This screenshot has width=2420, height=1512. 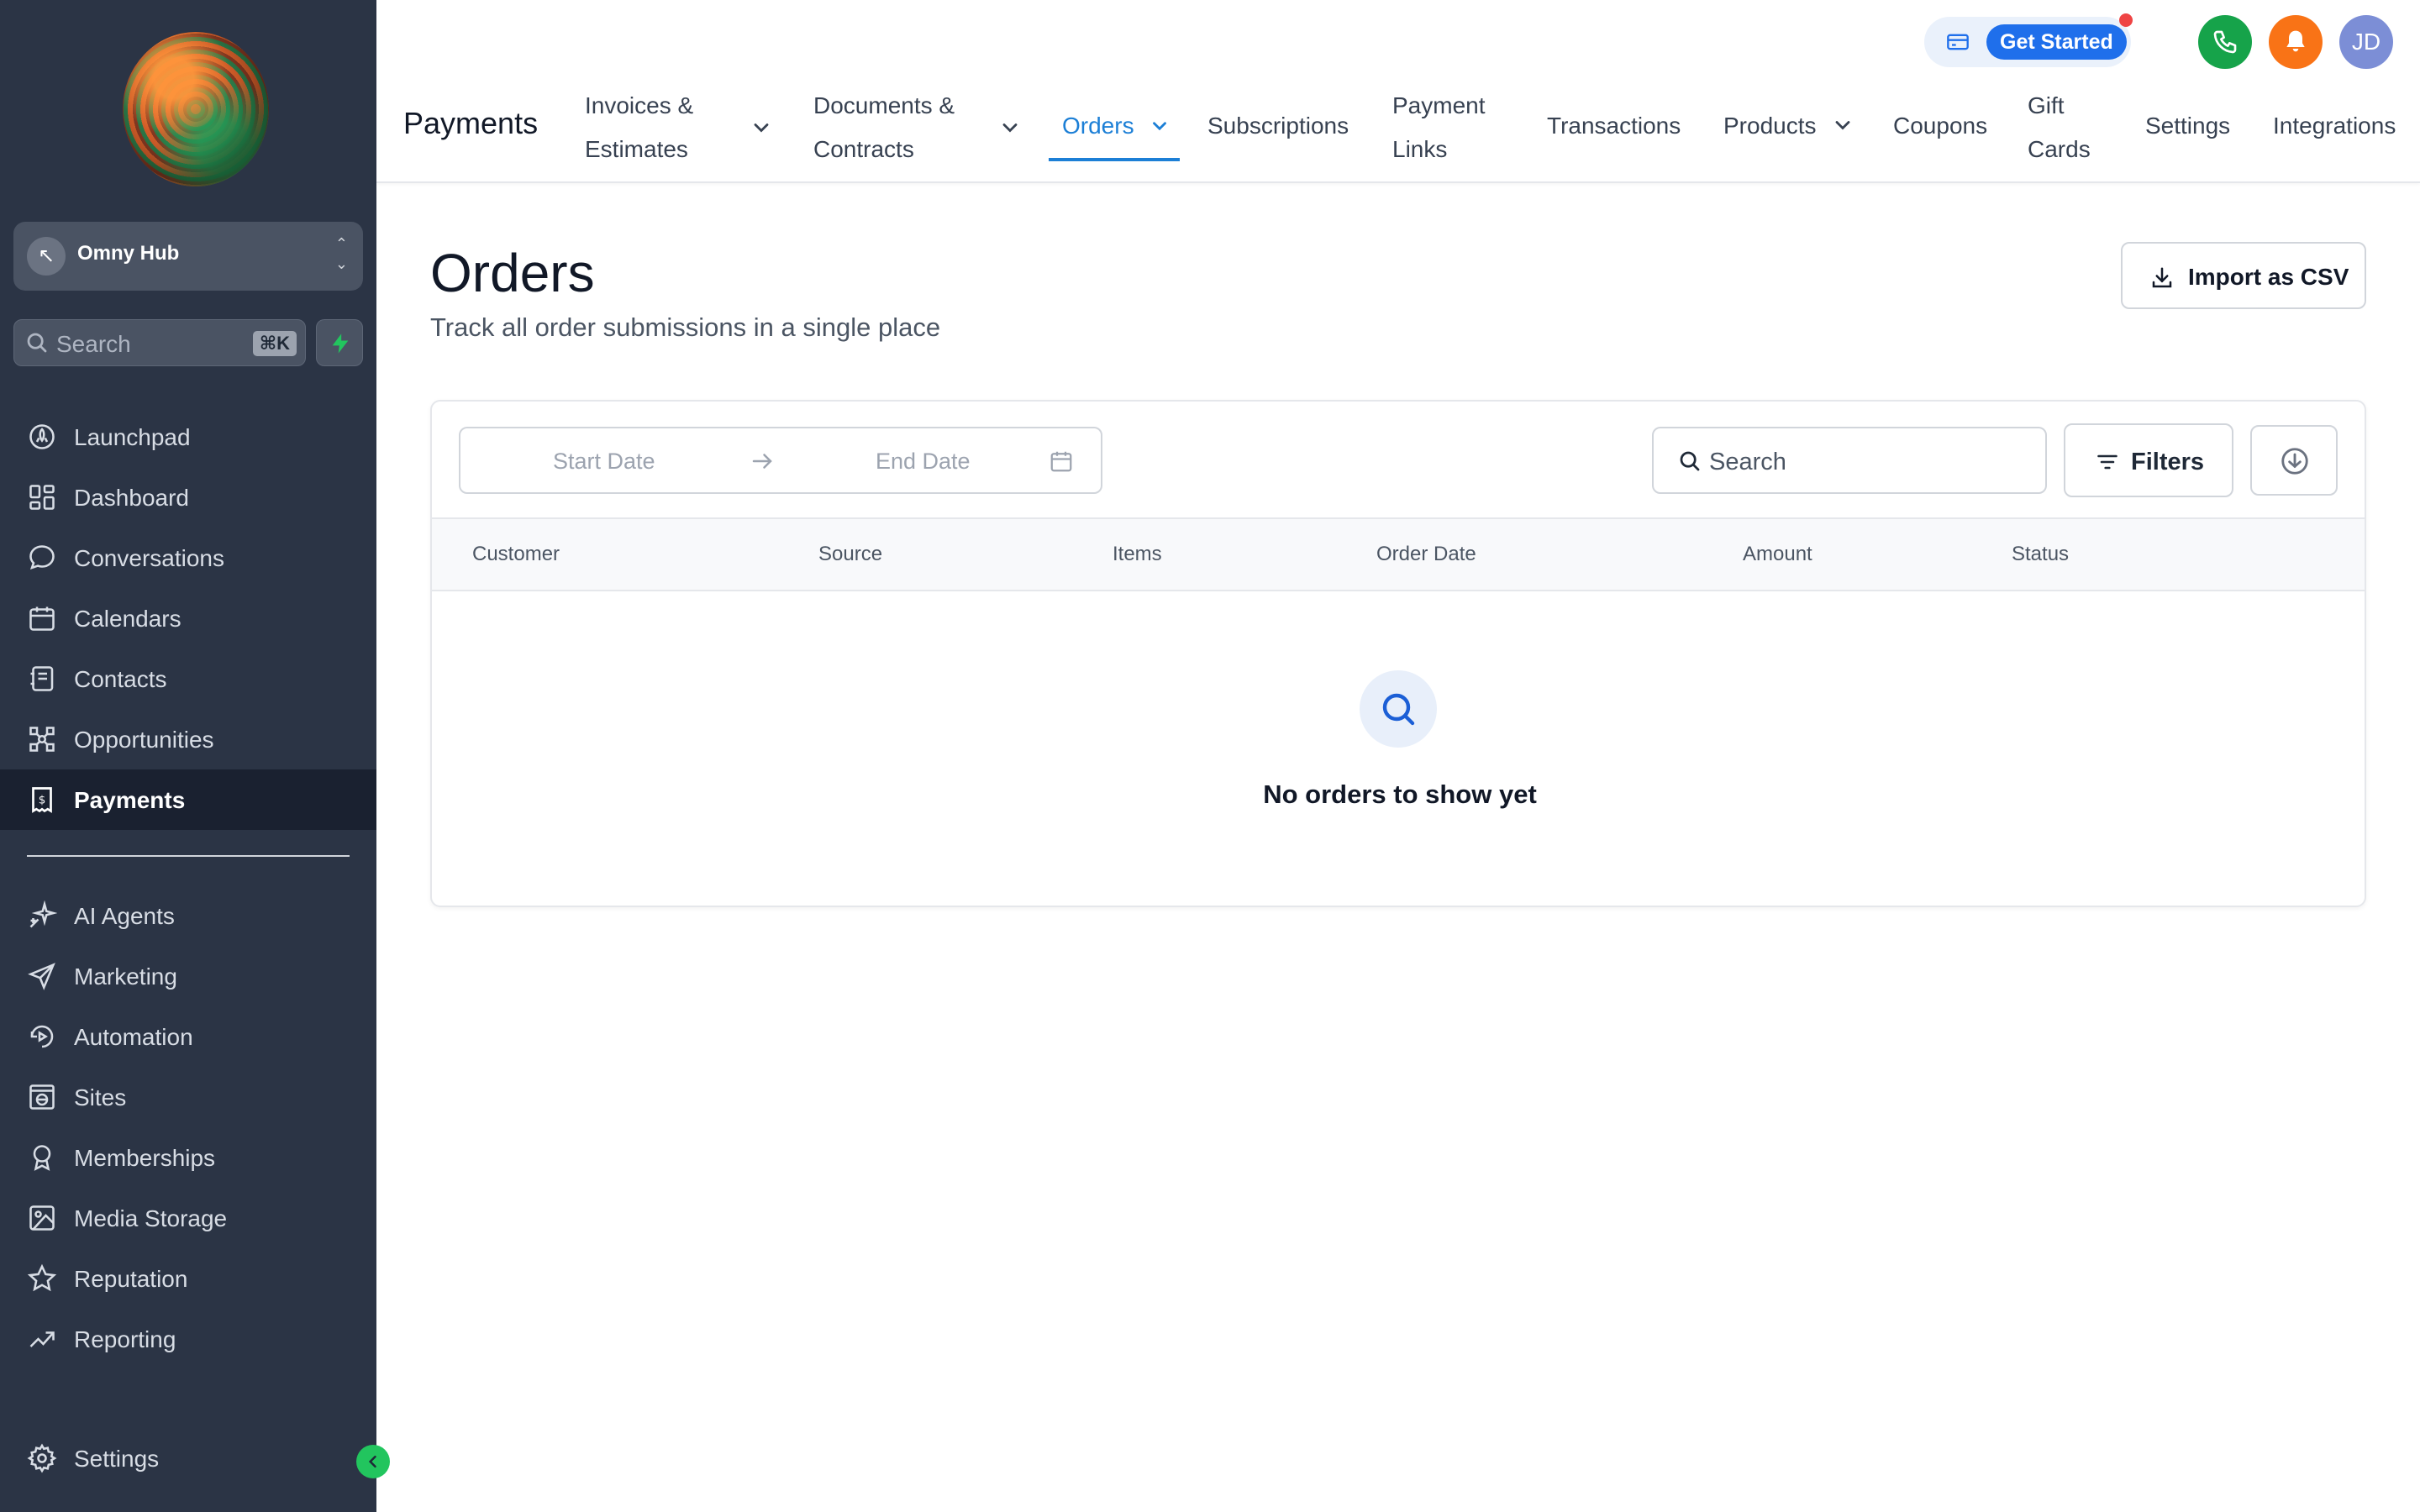 What do you see at coordinates (274, 343) in the screenshot?
I see `keyboard-shortcut-badge: ⌘K` at bounding box center [274, 343].